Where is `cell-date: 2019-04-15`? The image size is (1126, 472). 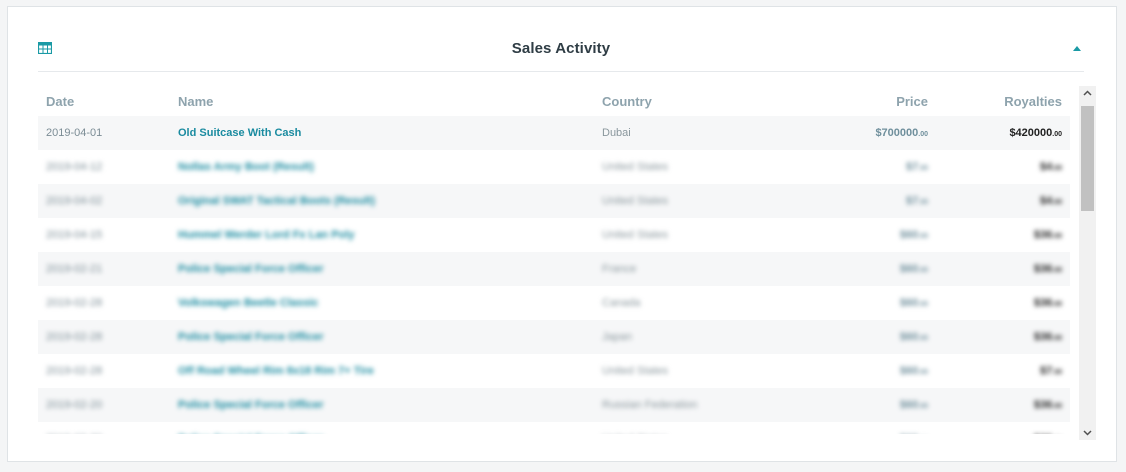
cell-date: 2019-04-15 is located at coordinates (74, 235).